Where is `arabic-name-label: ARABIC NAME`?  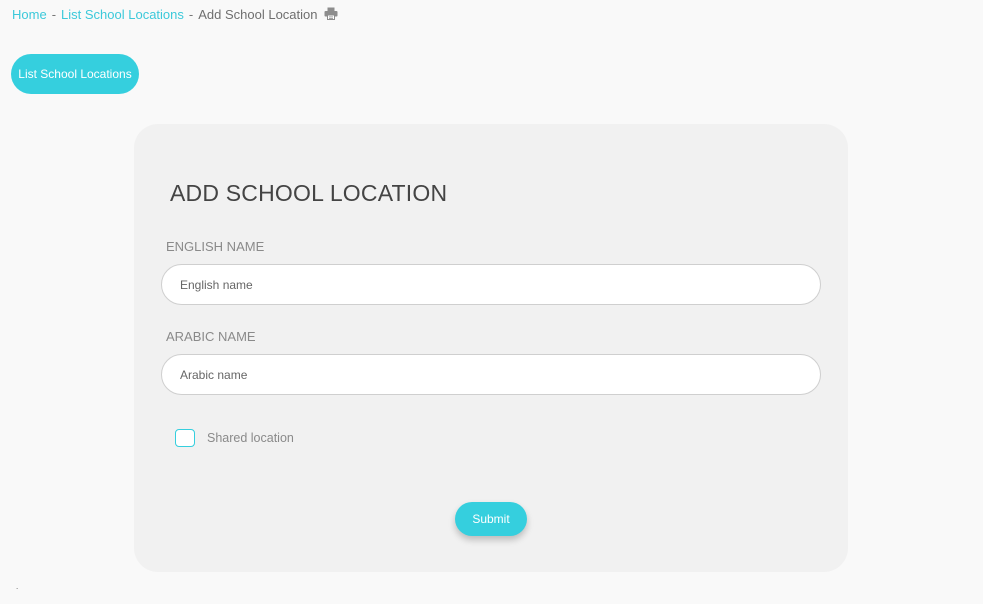
arabic-name-label: ARABIC NAME is located at coordinates (211, 336).